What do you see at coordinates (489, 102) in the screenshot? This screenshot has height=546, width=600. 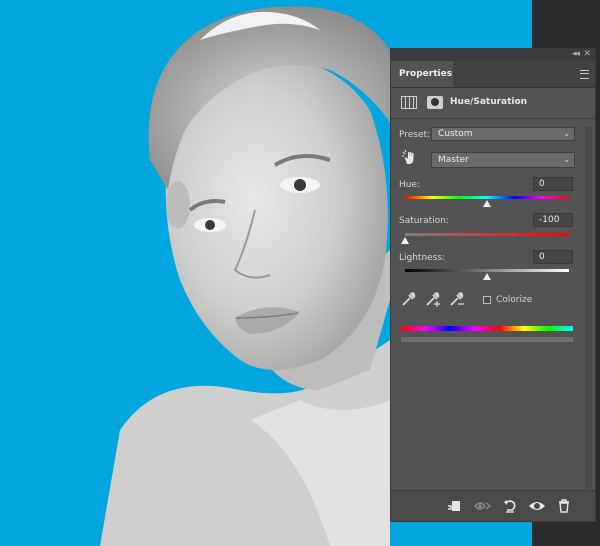 I see `adjustment-title: Hue/Saturation` at bounding box center [489, 102].